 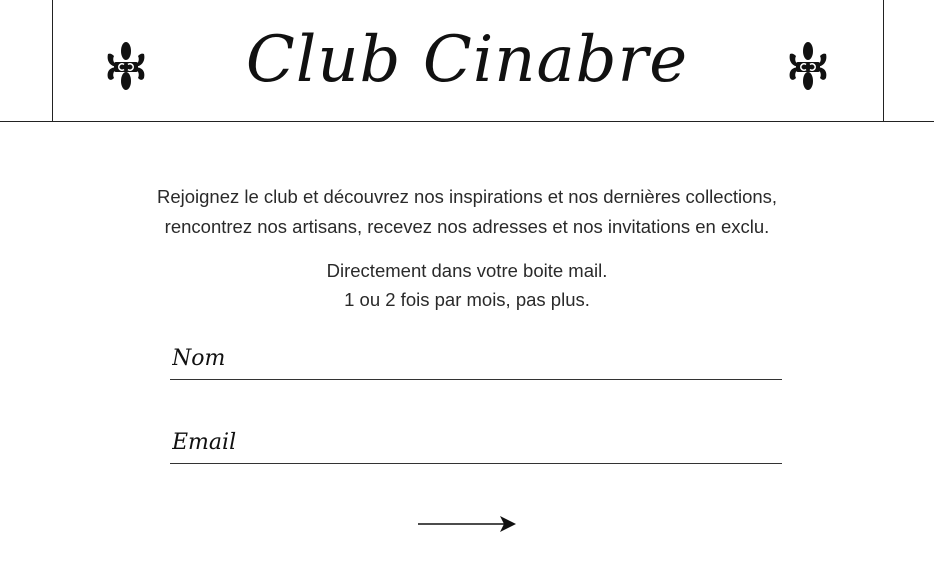 I want to click on brand-title: Club Cinabre, so click(x=467, y=60).